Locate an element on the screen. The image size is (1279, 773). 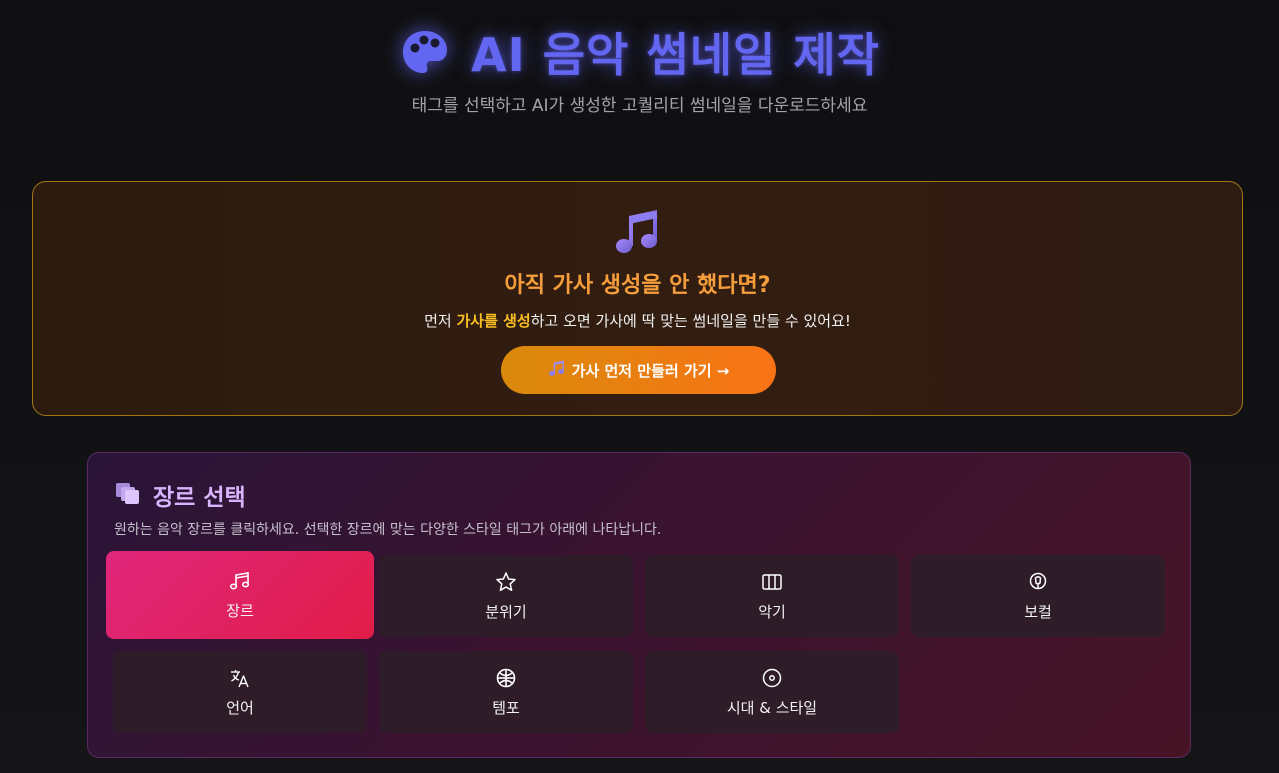
translate-icon is located at coordinates (240, 678).